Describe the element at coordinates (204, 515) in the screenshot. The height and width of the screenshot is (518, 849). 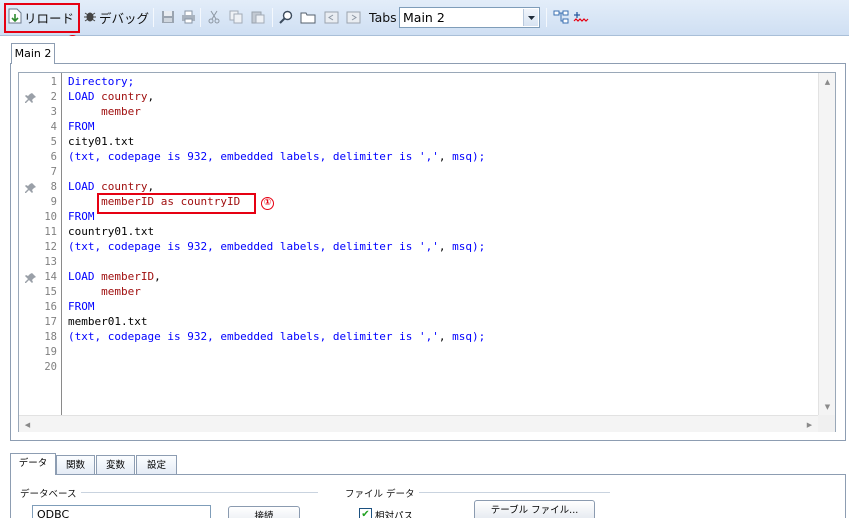
I see `chevron-down-icon: ▼` at that location.